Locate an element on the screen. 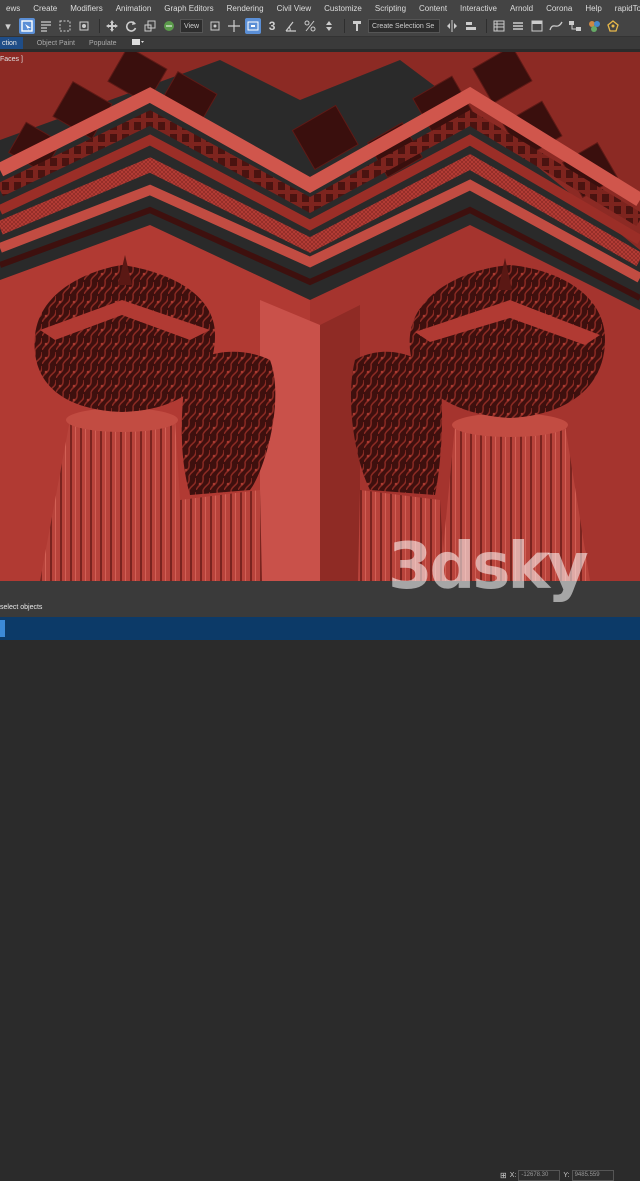 This screenshot has height=1181, width=640. menu-customize: Customize is located at coordinates (343, 8).